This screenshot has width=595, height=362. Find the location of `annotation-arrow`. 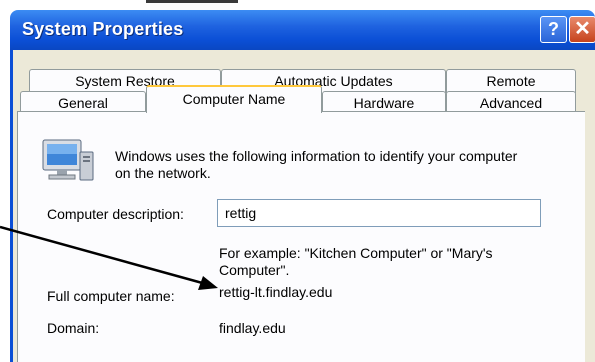

annotation-arrow is located at coordinates (109, 257).